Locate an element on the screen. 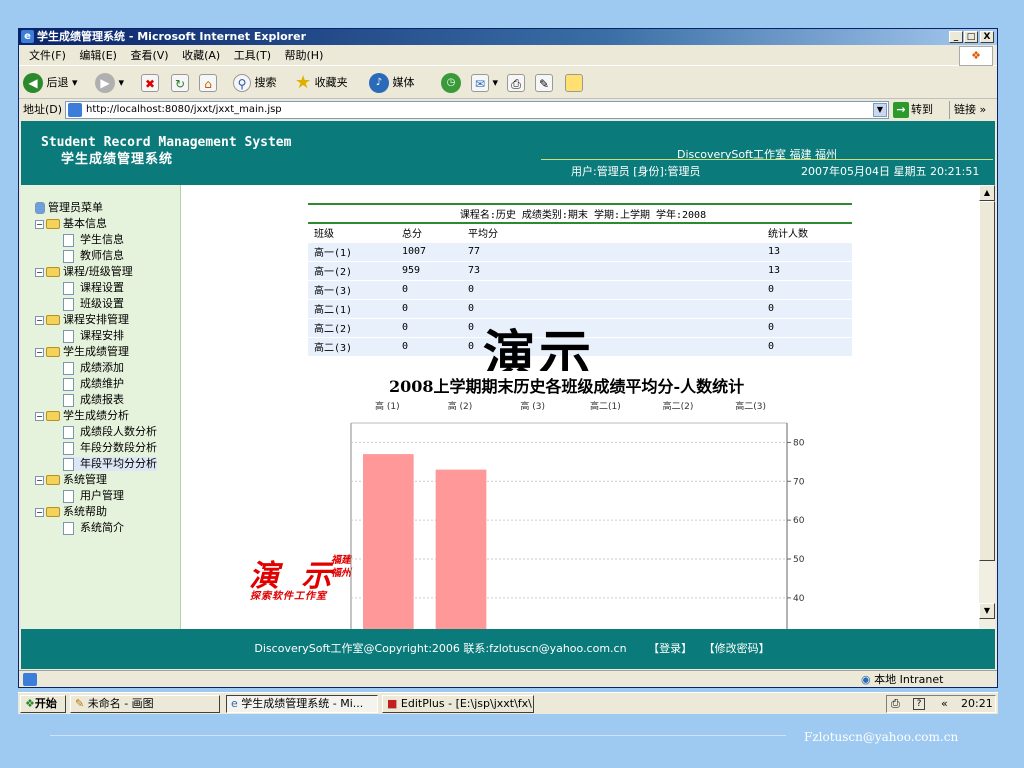 This screenshot has width=1024, height=768. stop-button: ✖ is located at coordinates (150, 83).